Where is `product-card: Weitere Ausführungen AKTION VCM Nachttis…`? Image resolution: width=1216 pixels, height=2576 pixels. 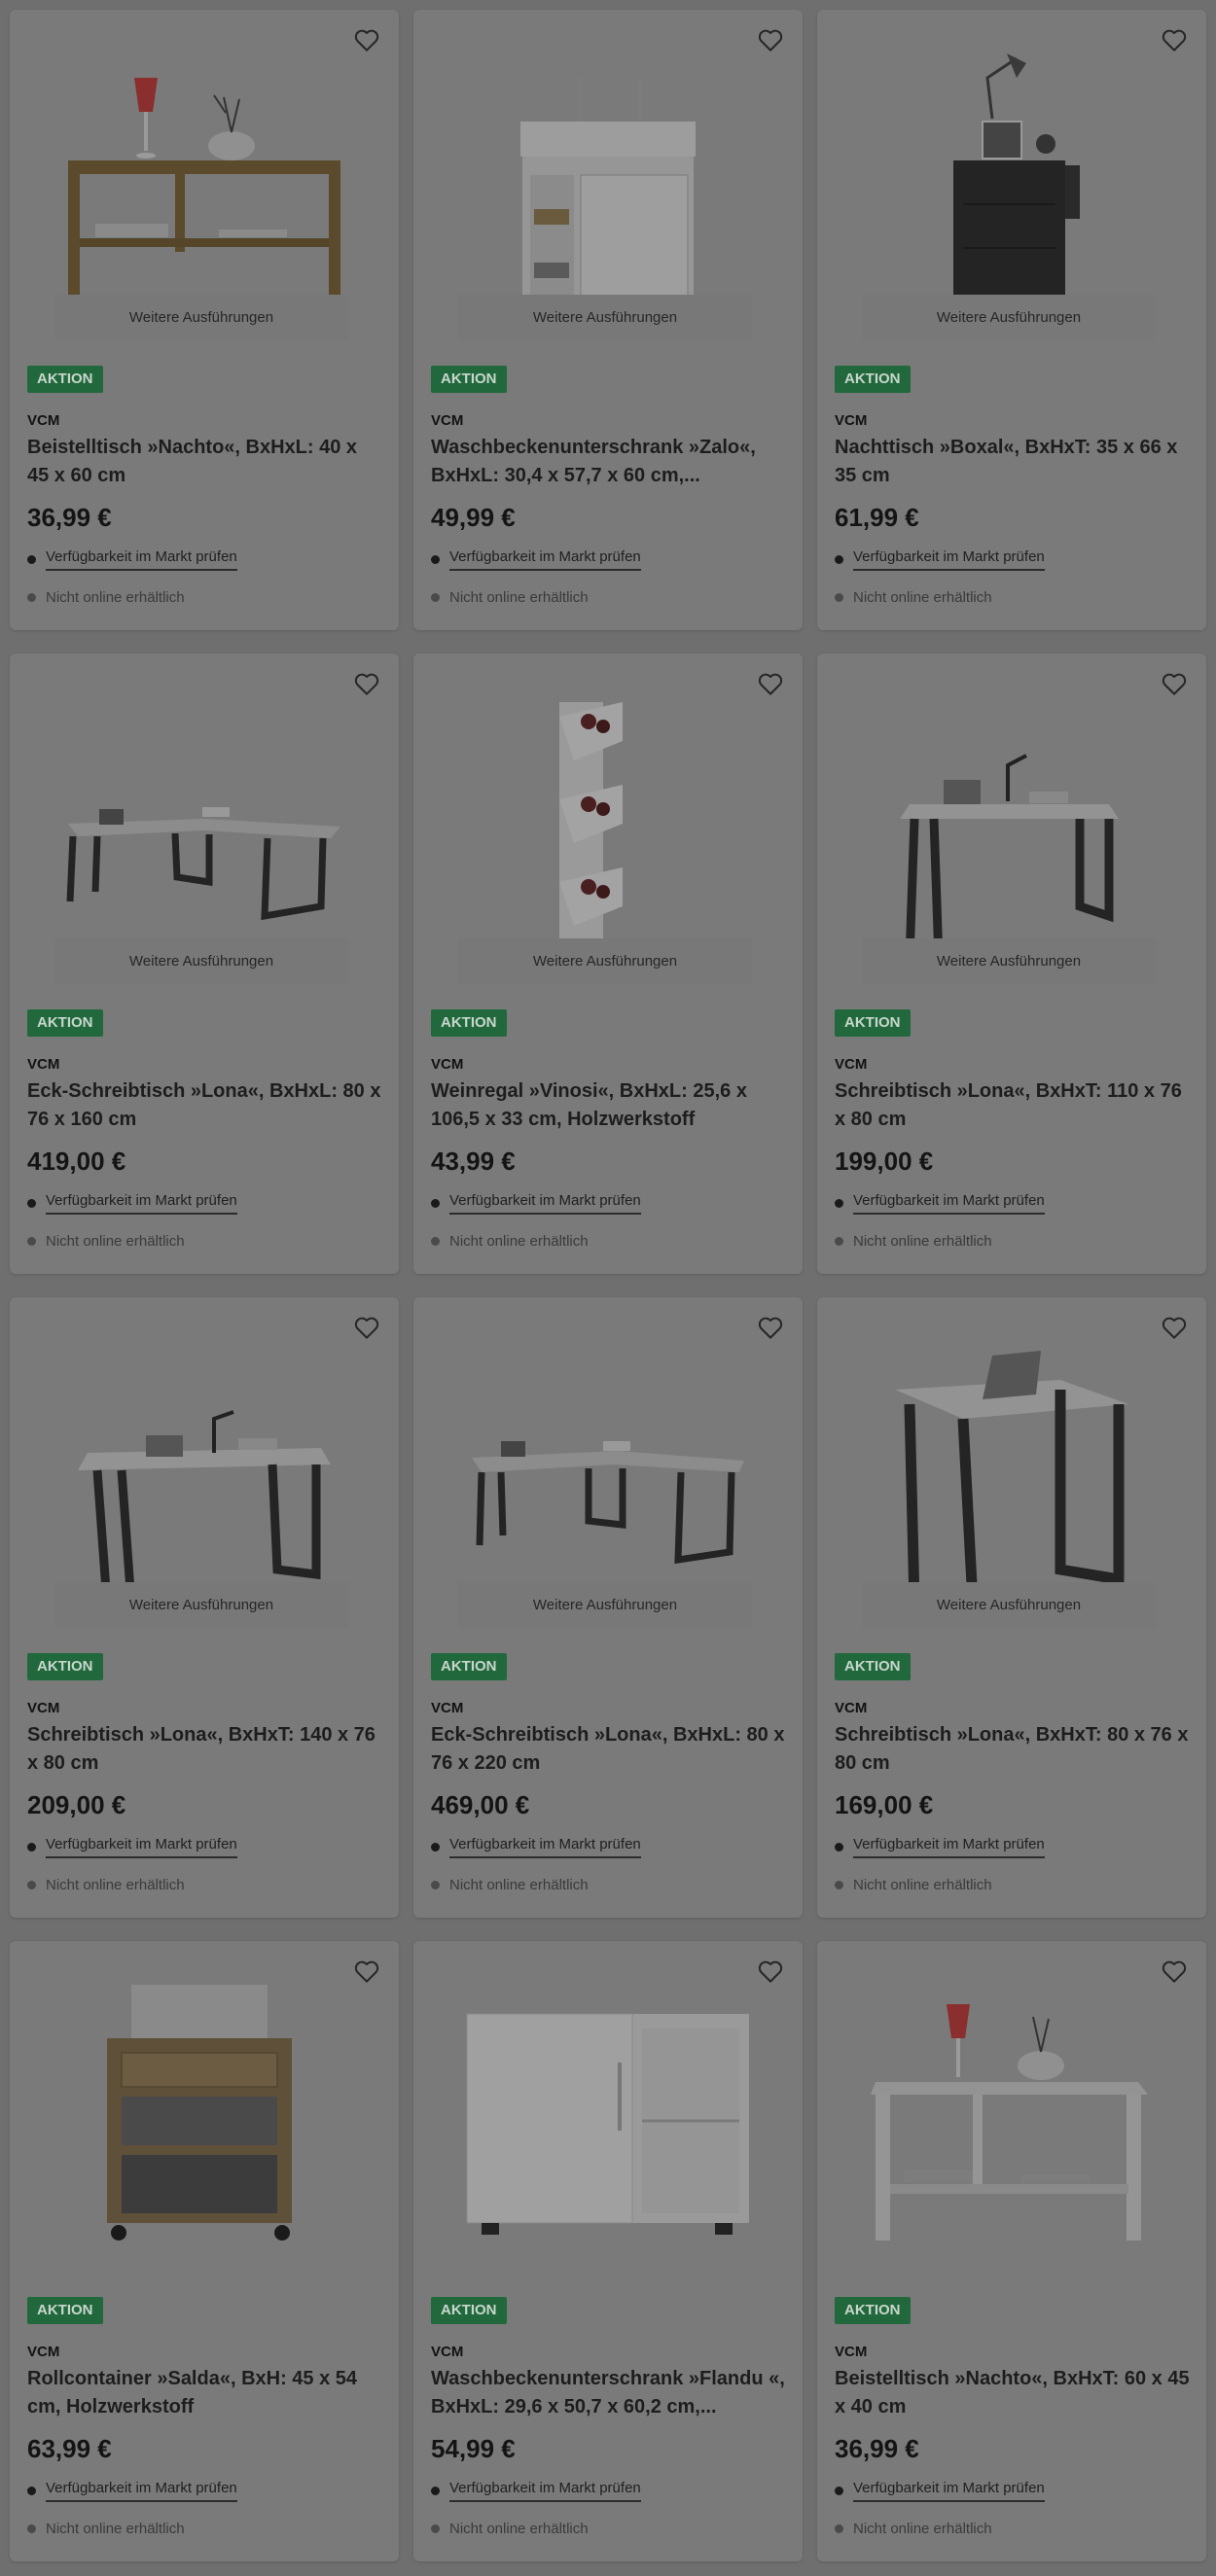 product-card: Weitere Ausführungen AKTION VCM Nachttis… is located at coordinates (1011, 320).